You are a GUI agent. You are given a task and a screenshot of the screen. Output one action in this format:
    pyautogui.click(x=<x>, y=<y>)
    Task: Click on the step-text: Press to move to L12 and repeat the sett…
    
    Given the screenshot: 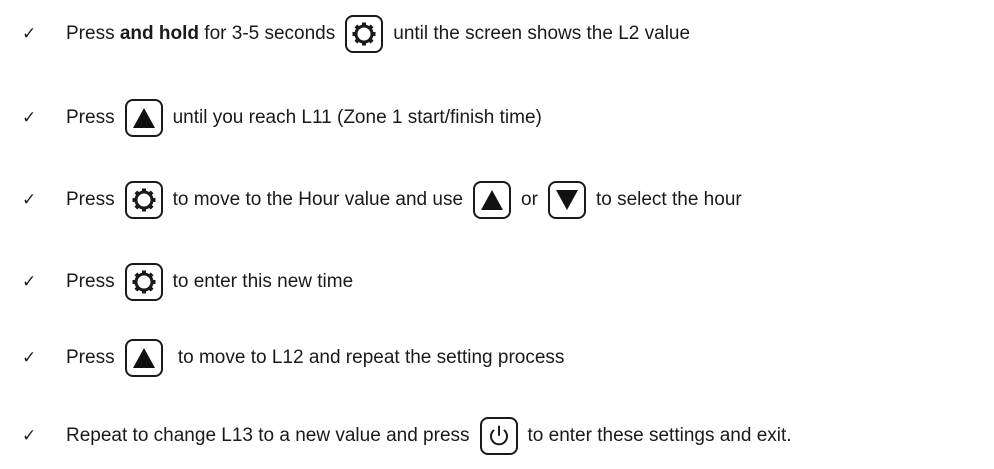 What is the action you would take?
    pyautogui.click(x=315, y=358)
    